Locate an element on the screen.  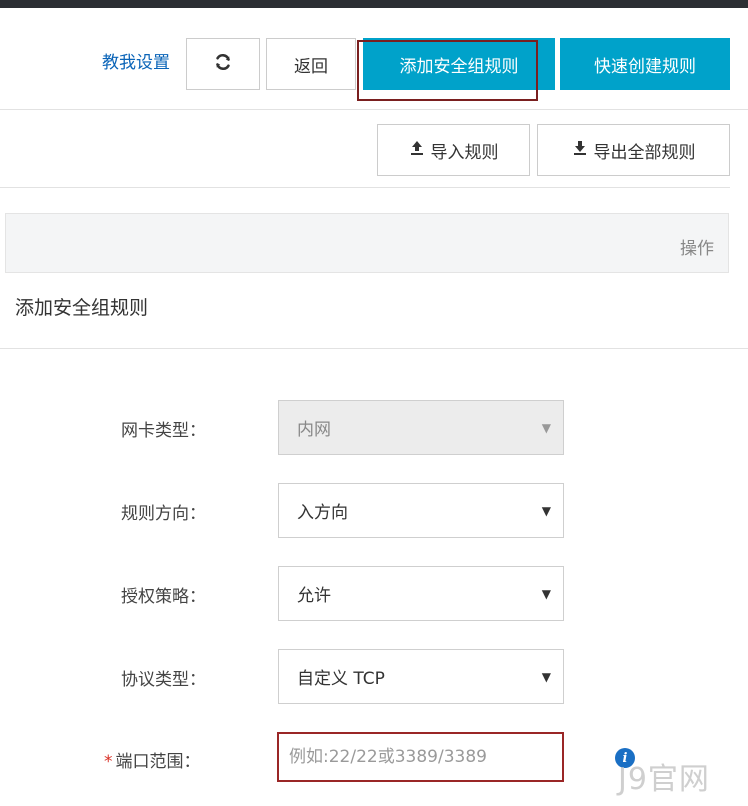
protocol-type-label: 协议类型： is located at coordinates (163, 680).